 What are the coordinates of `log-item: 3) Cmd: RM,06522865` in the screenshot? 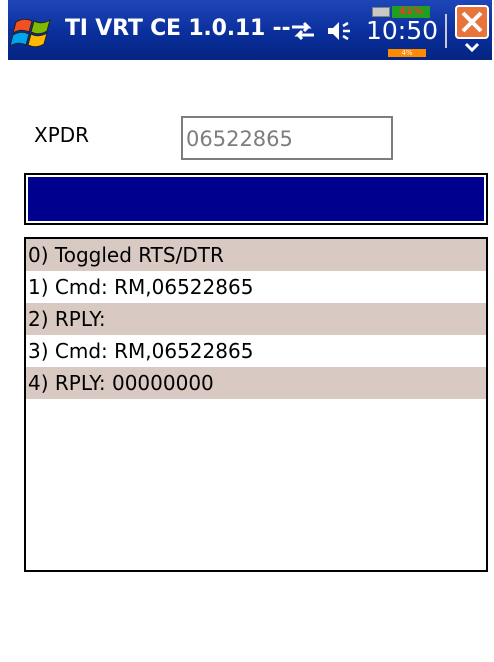 It's located at (256, 351).